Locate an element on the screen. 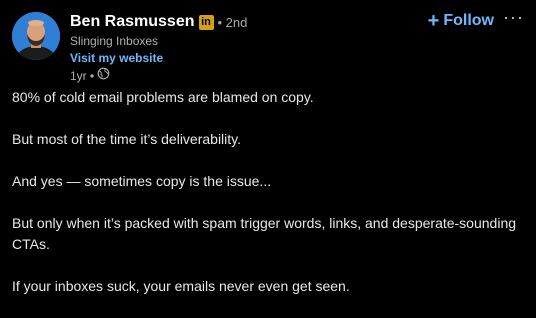 This screenshot has width=536, height=318. linkedin-premium-icon: in is located at coordinates (206, 22).